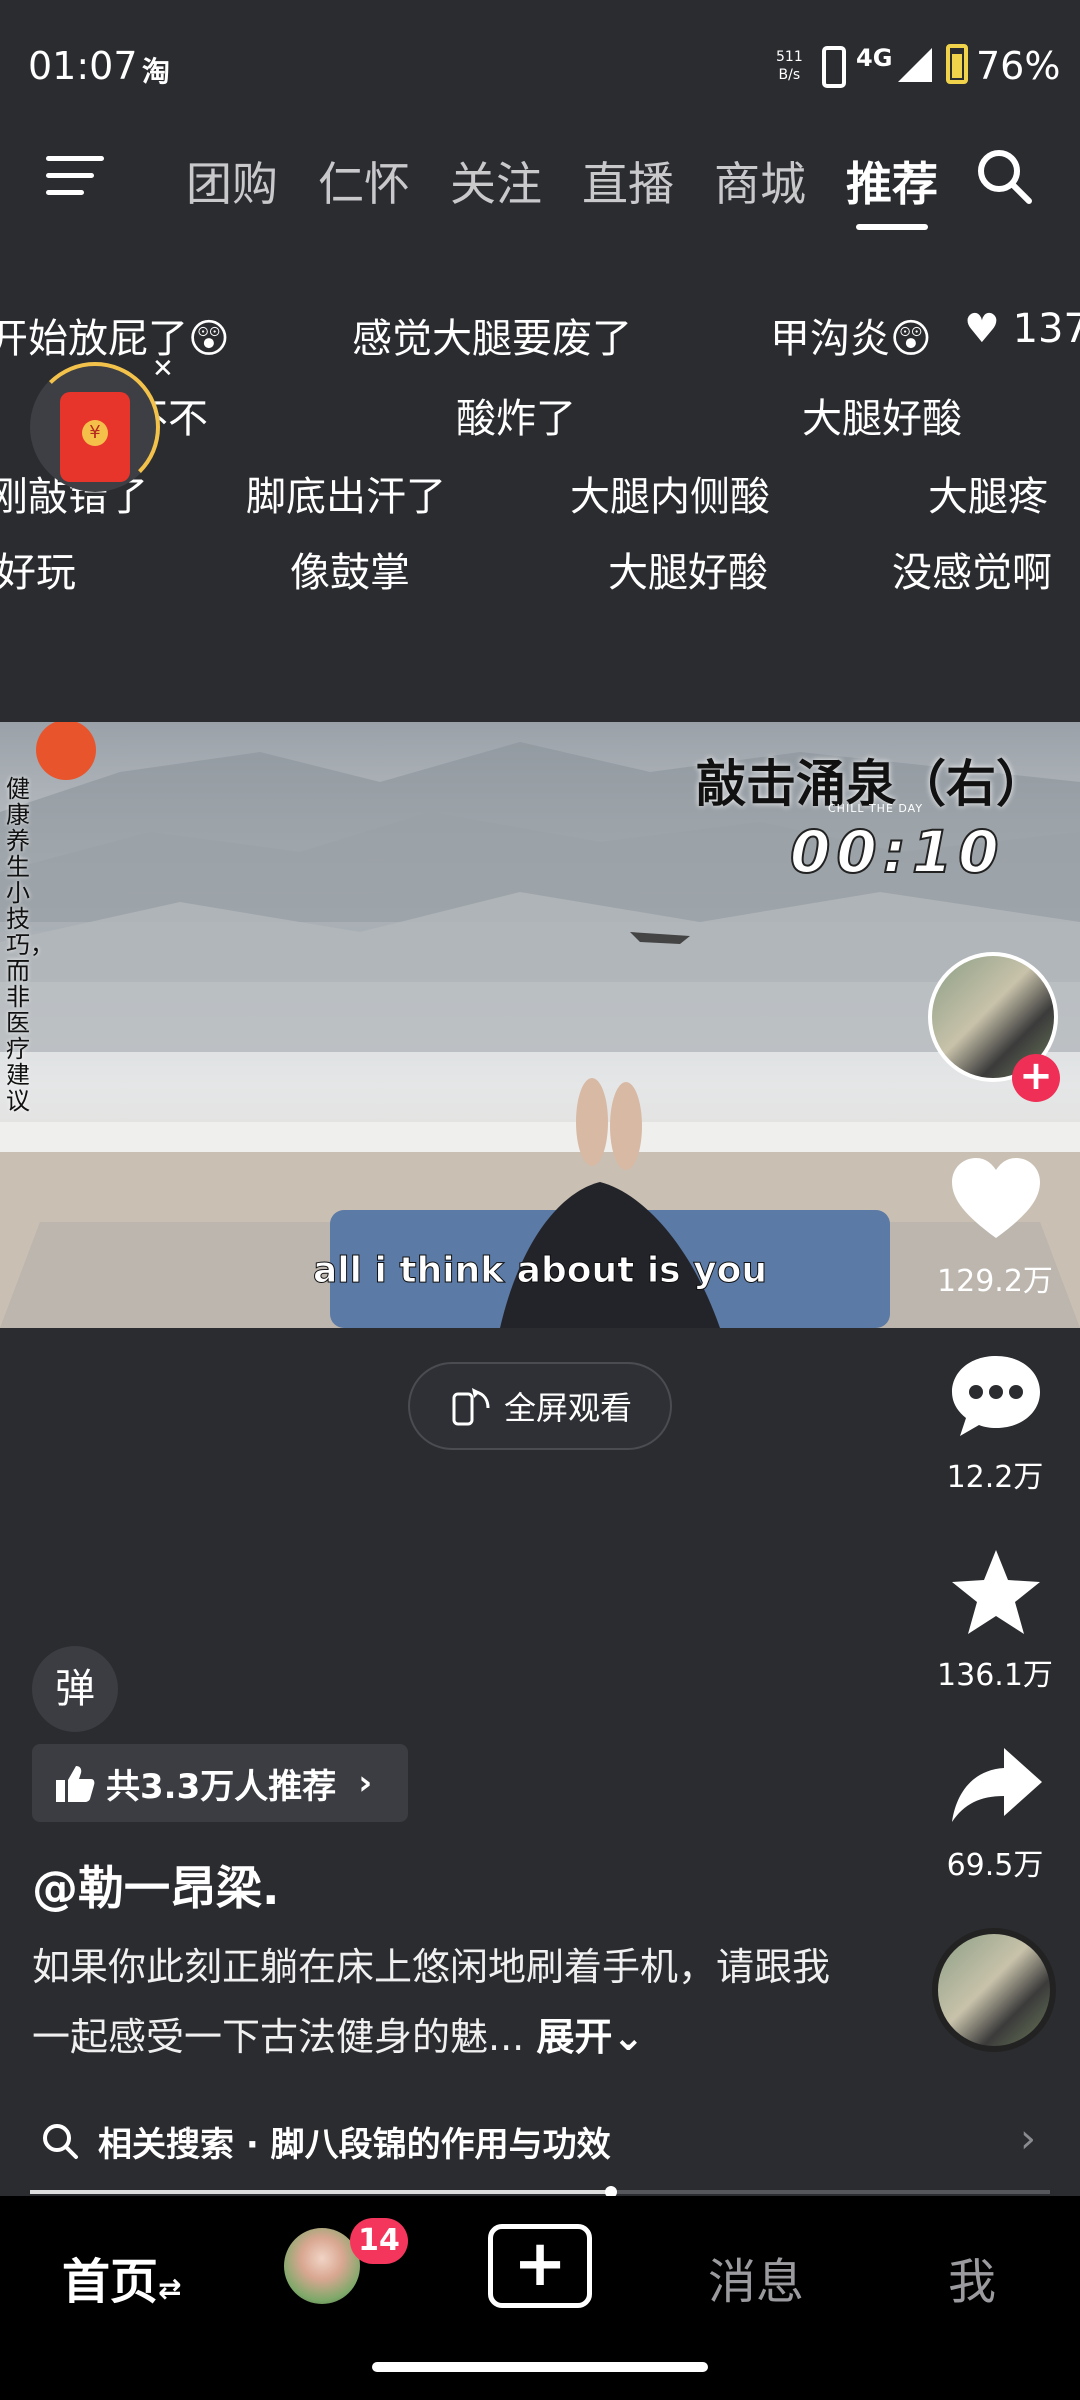  What do you see at coordinates (364, 181) in the screenshot?
I see `tab-renhuai: 仁怀` at bounding box center [364, 181].